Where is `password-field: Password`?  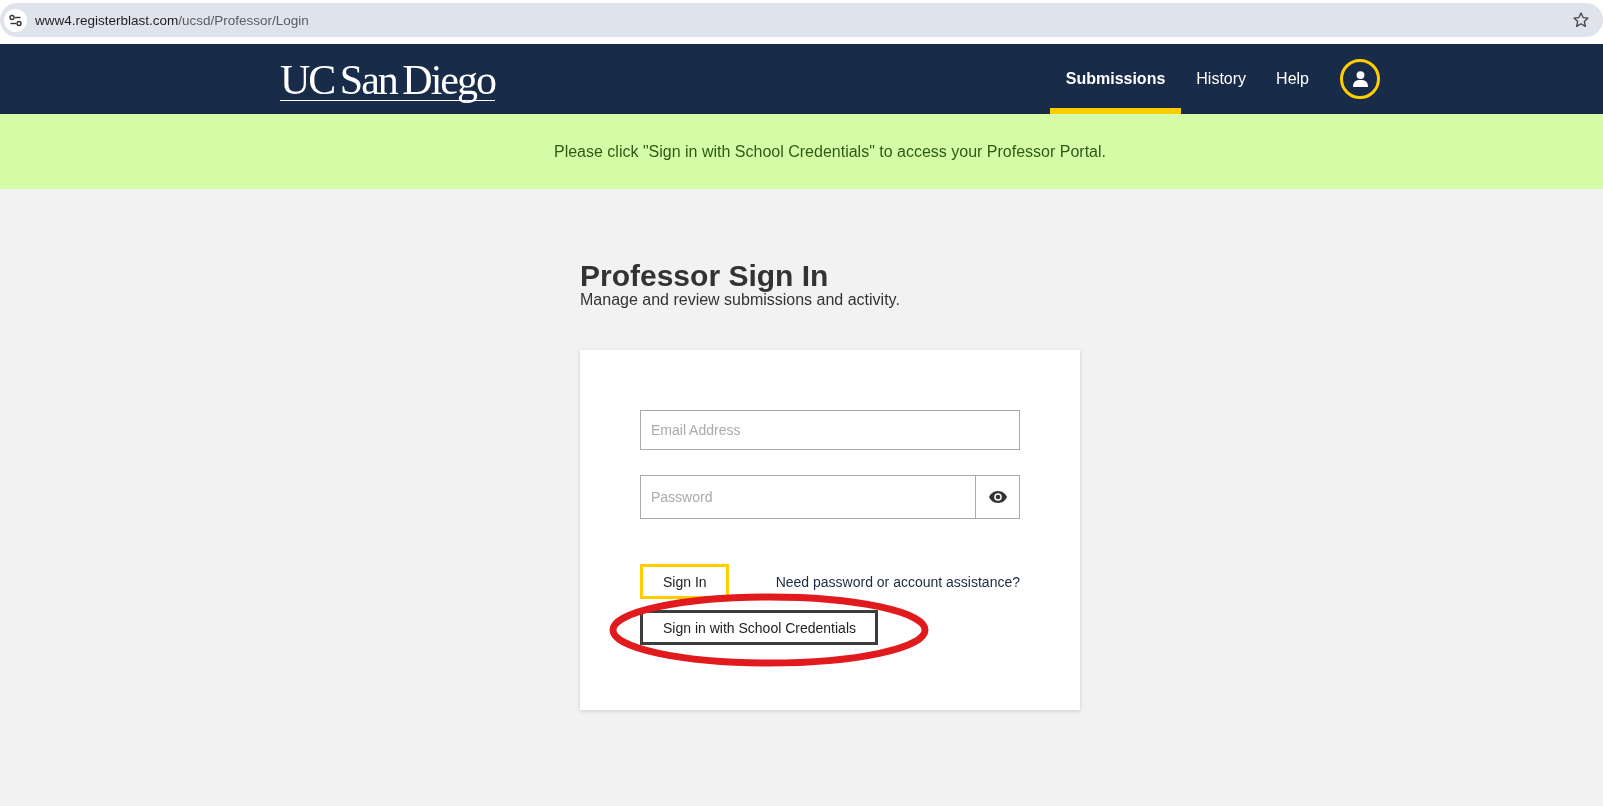 password-field: Password is located at coordinates (808, 497).